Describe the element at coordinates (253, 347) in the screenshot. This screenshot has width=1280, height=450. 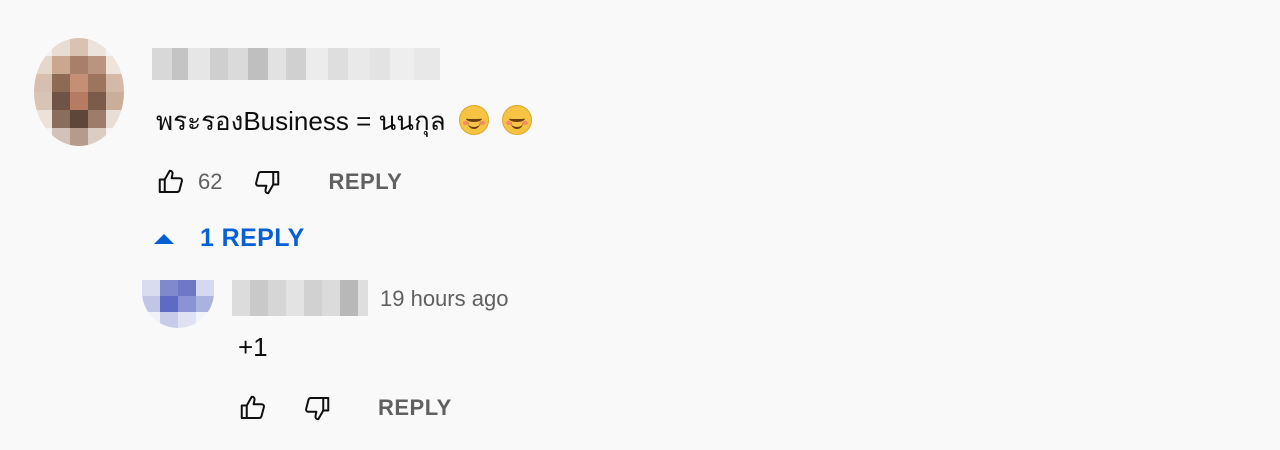
I see `reply-body: +1` at that location.